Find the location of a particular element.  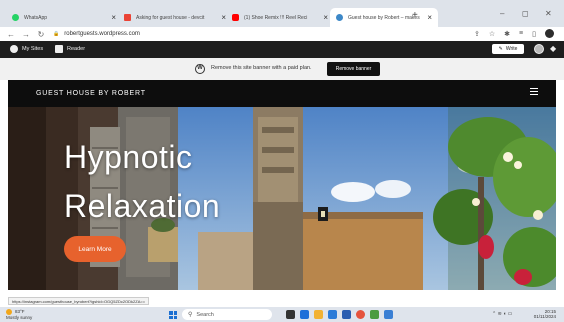

my-sites-link: My Sites is located at coordinates (26, 49).